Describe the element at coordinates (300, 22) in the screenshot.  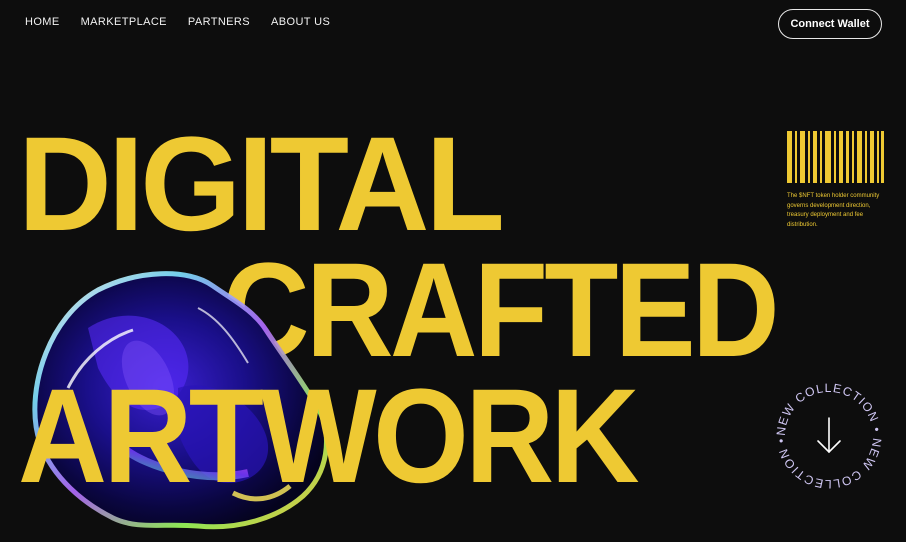
I see `nav-about-us: ABOUT US` at that location.